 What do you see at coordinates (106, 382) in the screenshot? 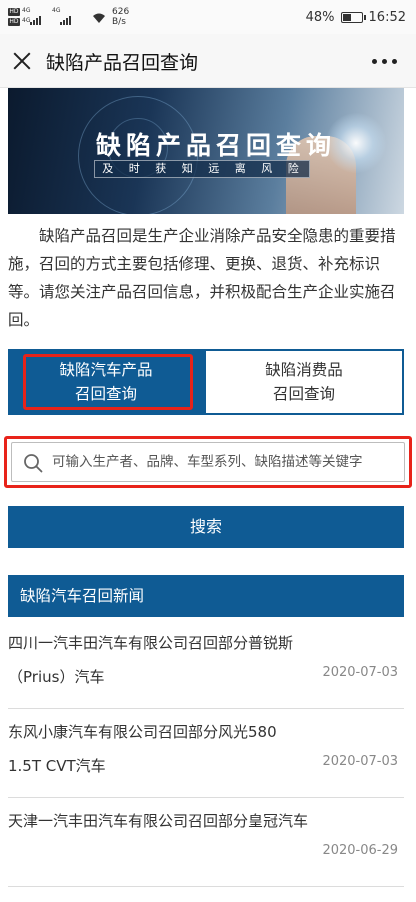
I see `tab-vehicle-recall: 缺陷汽车产品 召回查询` at bounding box center [106, 382].